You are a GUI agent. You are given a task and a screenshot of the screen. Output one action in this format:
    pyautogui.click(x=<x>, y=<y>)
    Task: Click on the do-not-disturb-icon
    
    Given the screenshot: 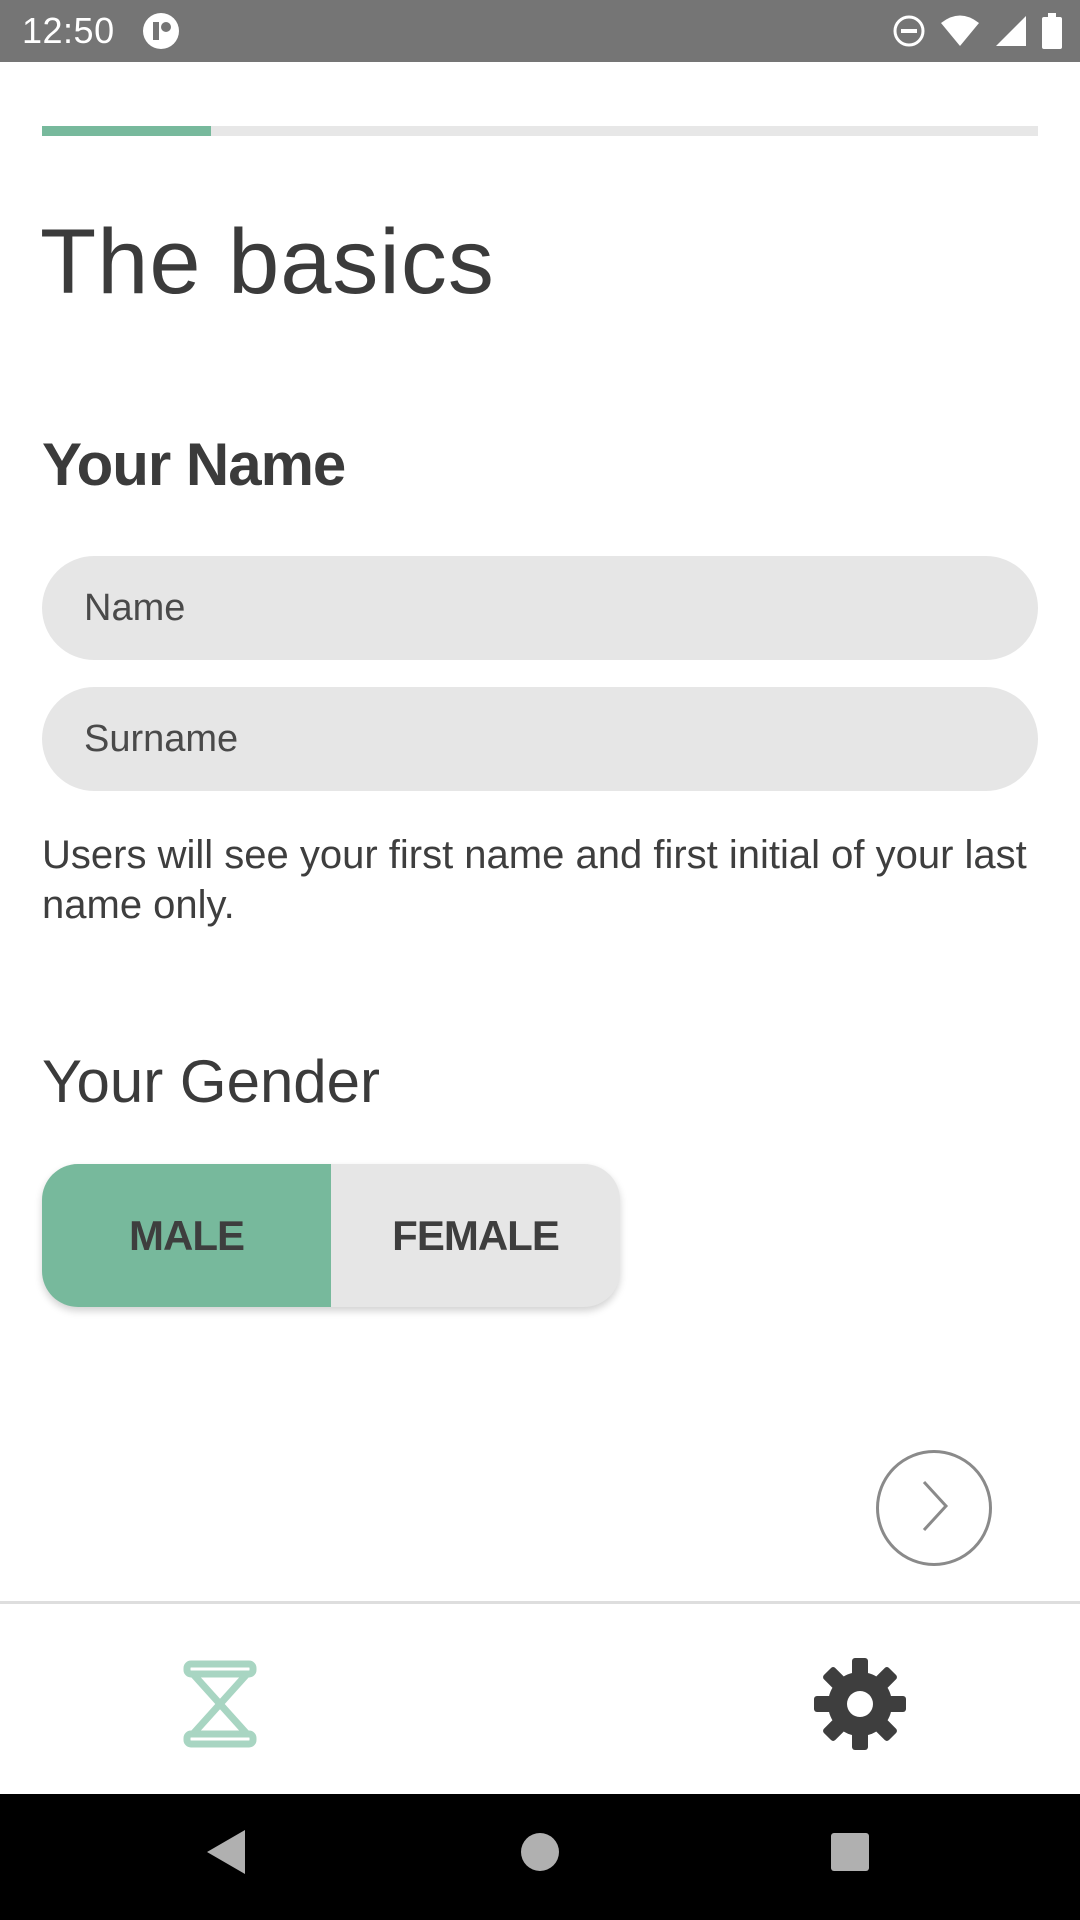 What is the action you would take?
    pyautogui.click(x=909, y=31)
    